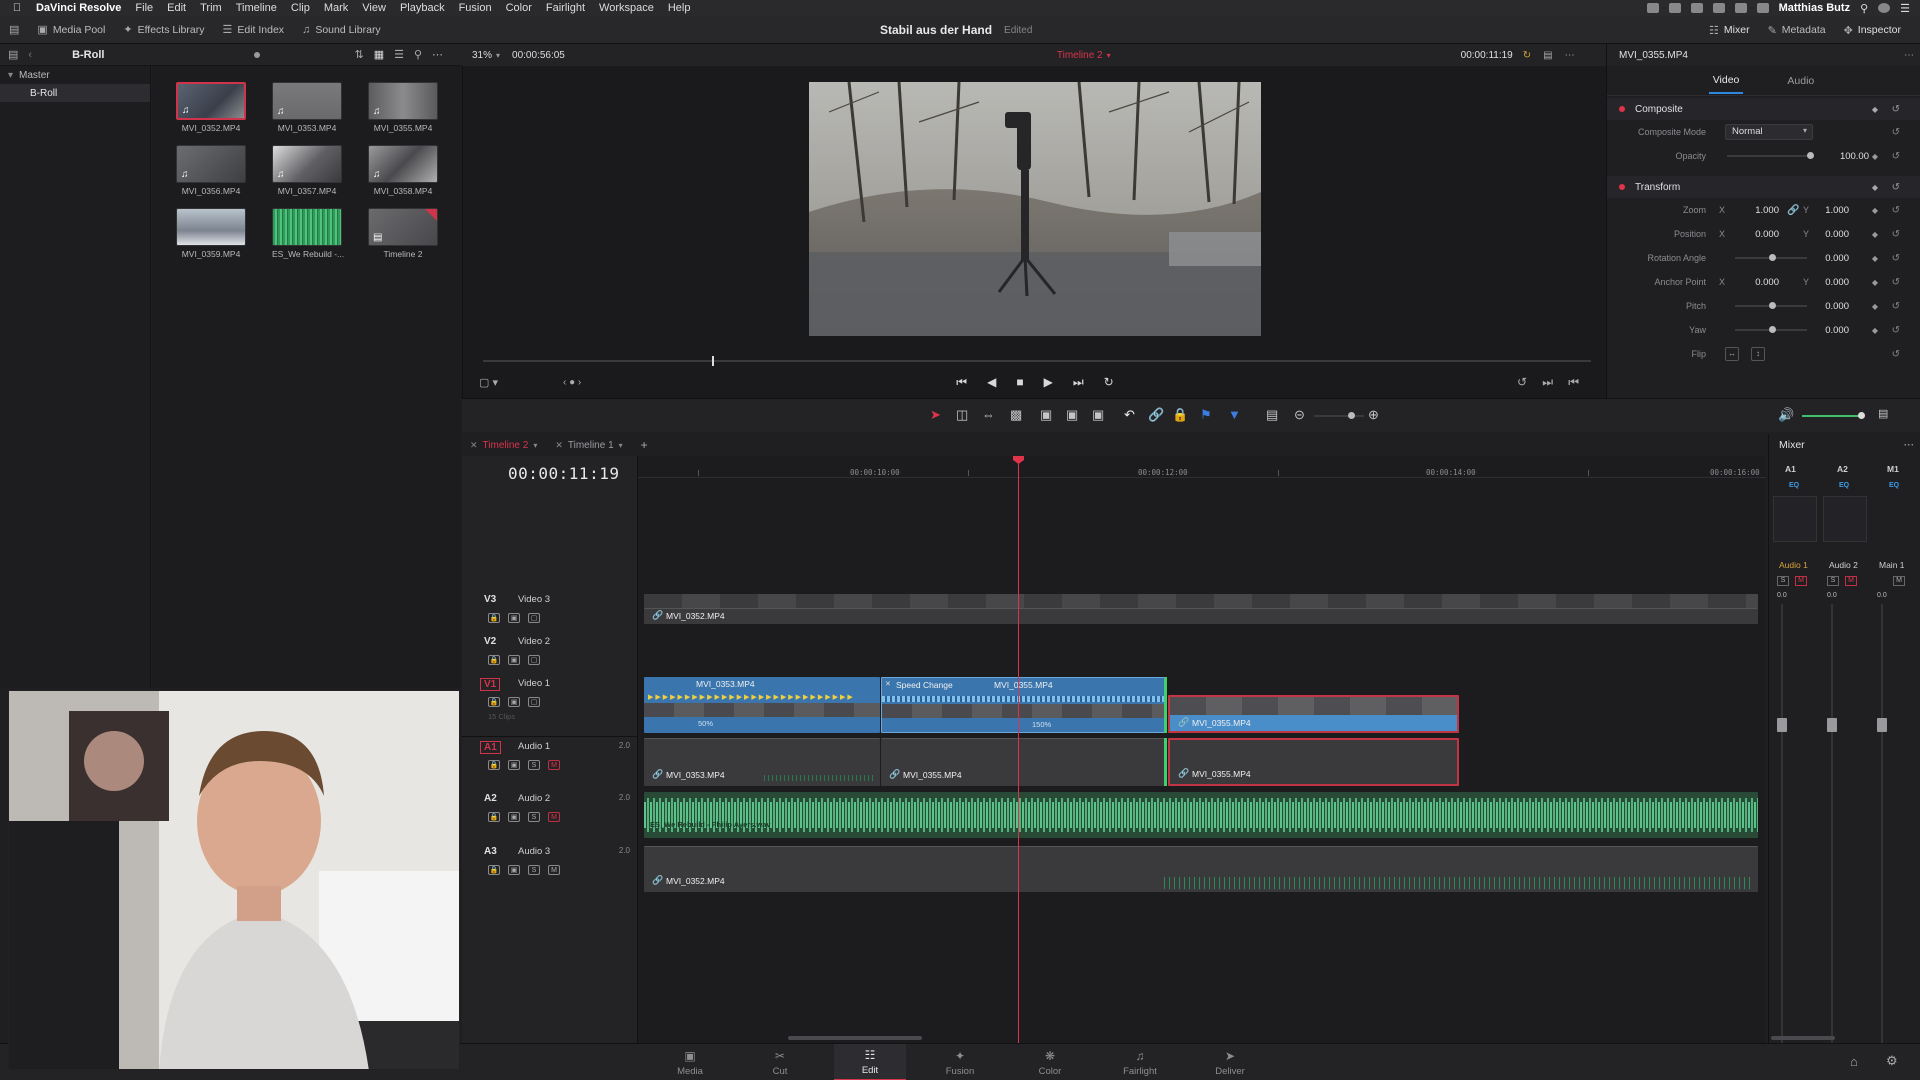 This screenshot has height=1080, width=1920. Describe the element at coordinates (1313, 762) in the screenshot. I see `timeline-clip-a1-c: 🔗 MVI_0355.MP4` at that location.